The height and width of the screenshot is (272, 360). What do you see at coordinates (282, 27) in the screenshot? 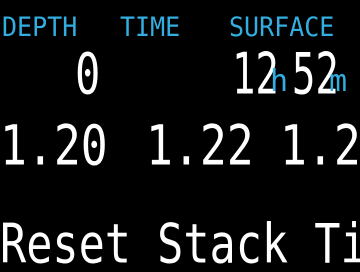
I see `surface-label: SURFACE` at bounding box center [282, 27].